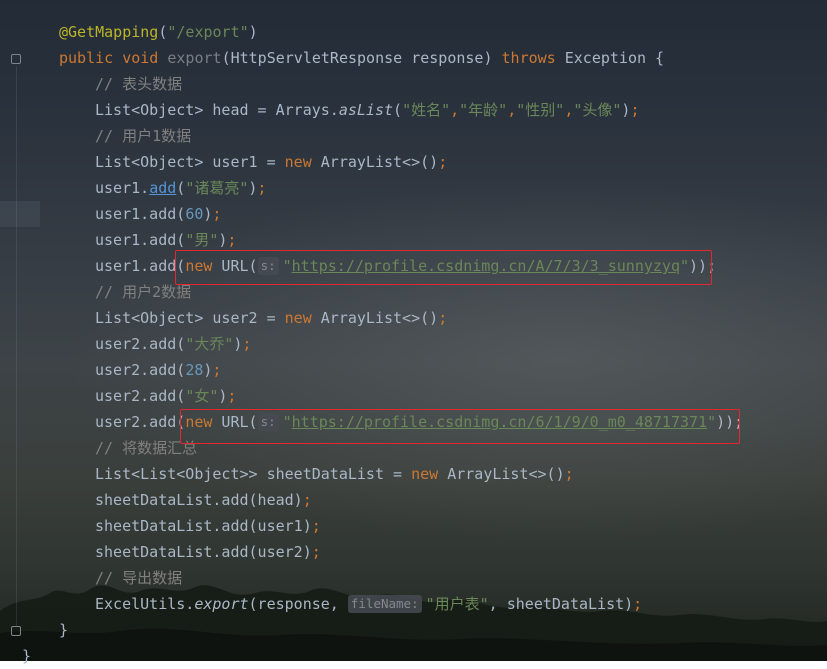  Describe the element at coordinates (384, 604) in the screenshot. I see `parameter-hint: fileName:` at that location.